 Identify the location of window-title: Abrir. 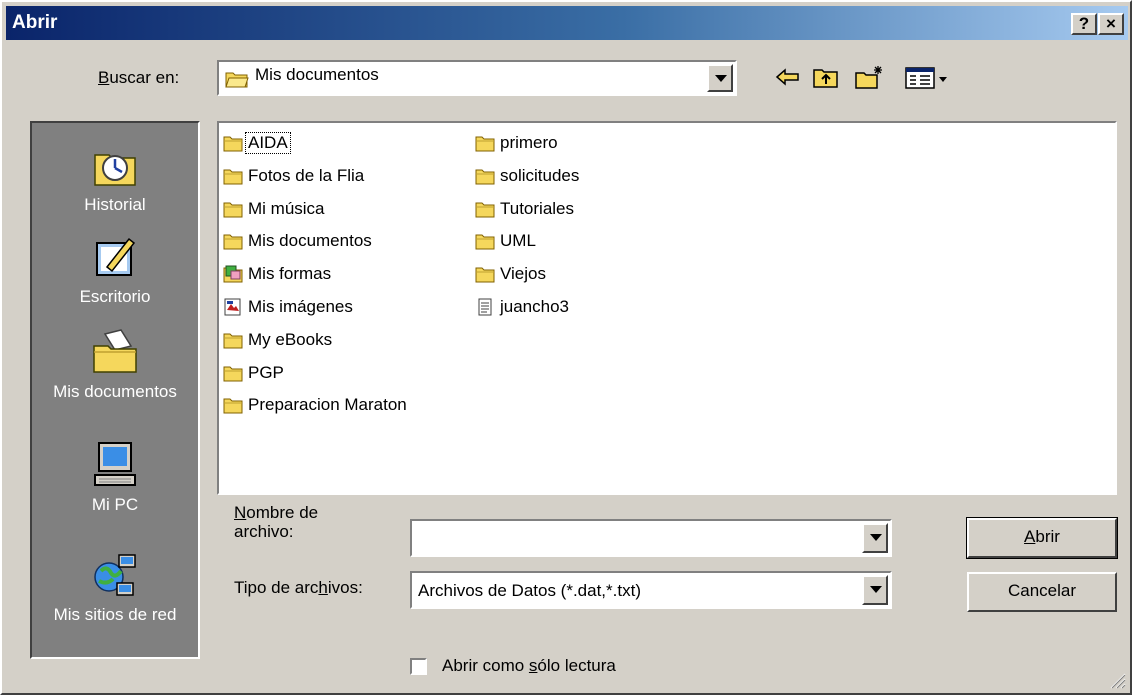
(35, 22).